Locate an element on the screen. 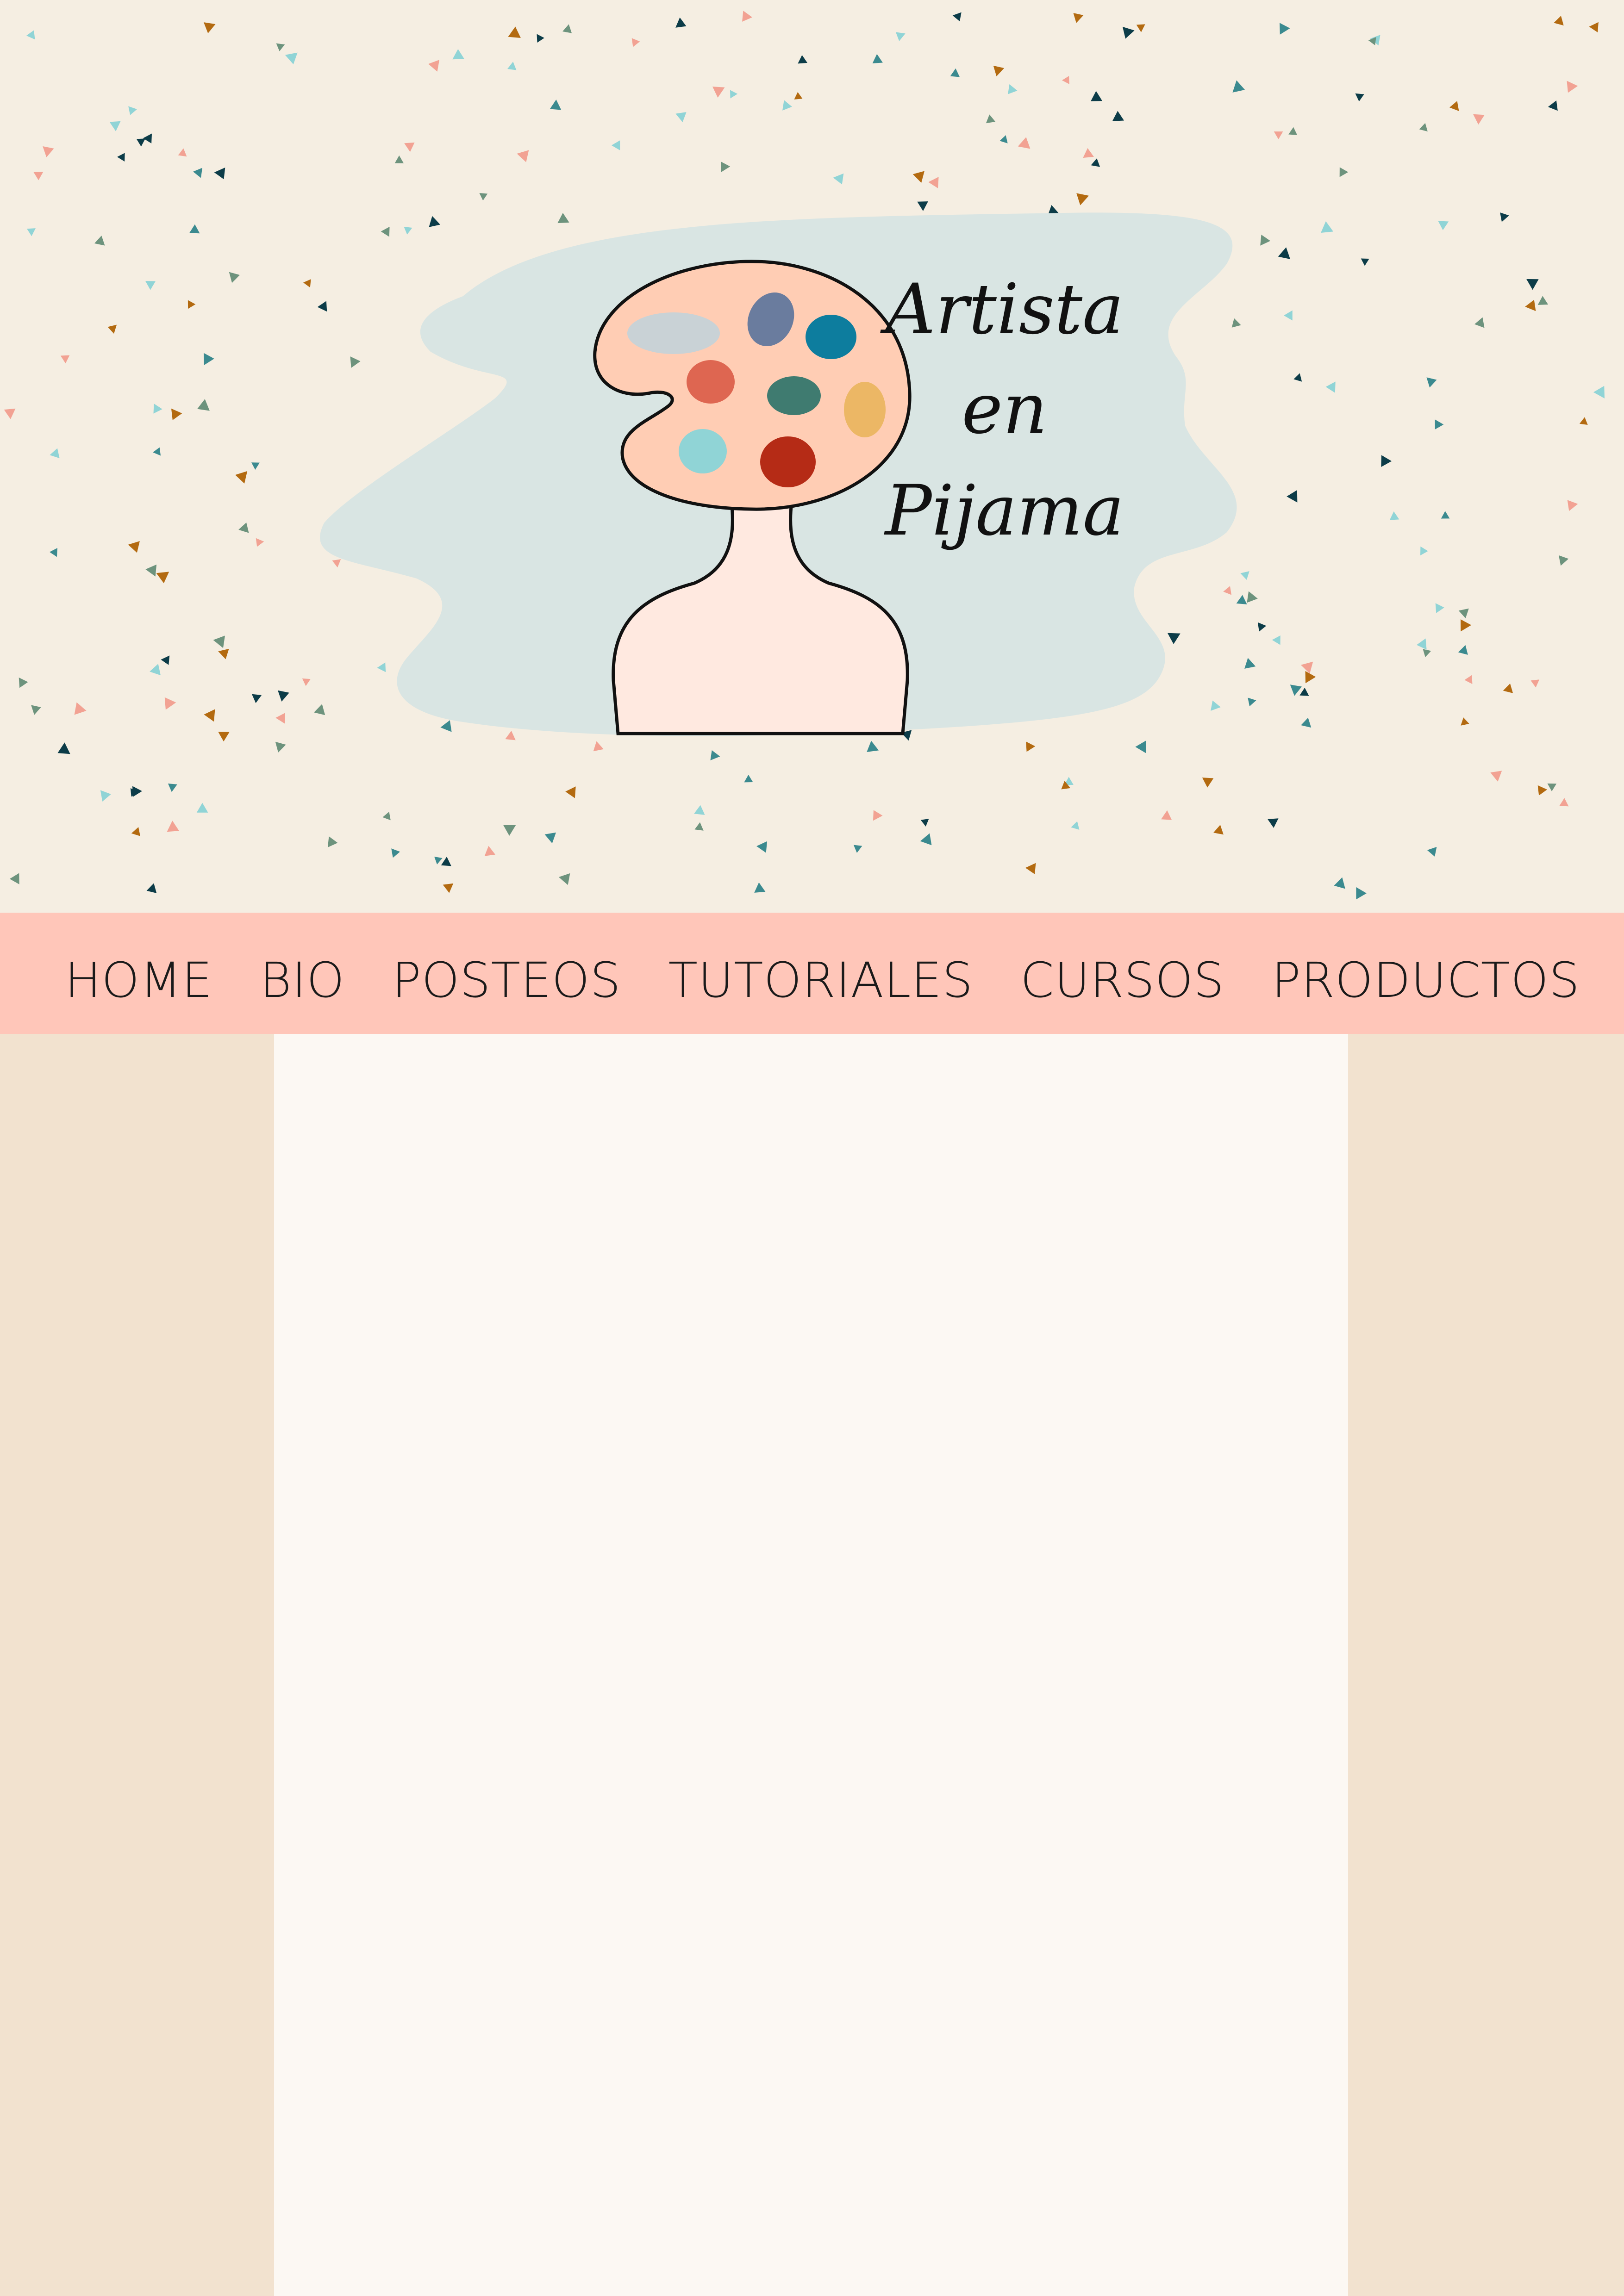 Image resolution: width=1624 pixels, height=2296 pixels. logo-line-1: Artista is located at coordinates (1002, 309).